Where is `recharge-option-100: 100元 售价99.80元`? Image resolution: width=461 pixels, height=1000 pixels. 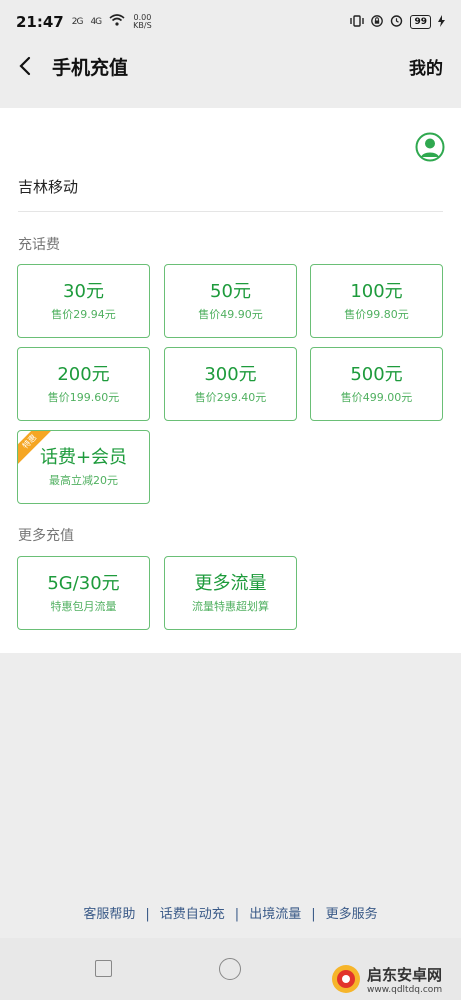
recharge-option-100: 100元 售价99.80元 is located at coordinates (376, 301).